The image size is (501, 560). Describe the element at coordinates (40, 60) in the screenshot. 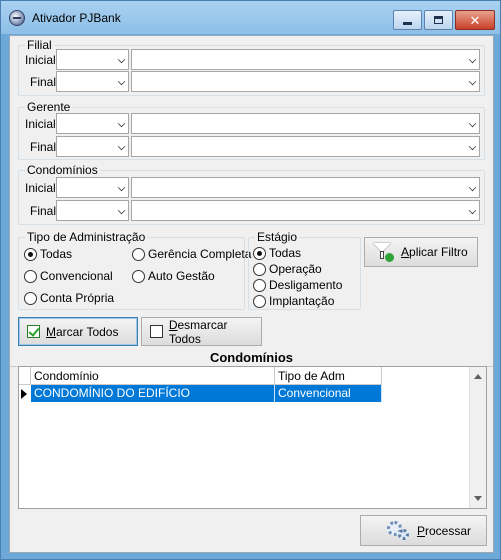

I see `filial-inicial-label: Inicial` at that location.